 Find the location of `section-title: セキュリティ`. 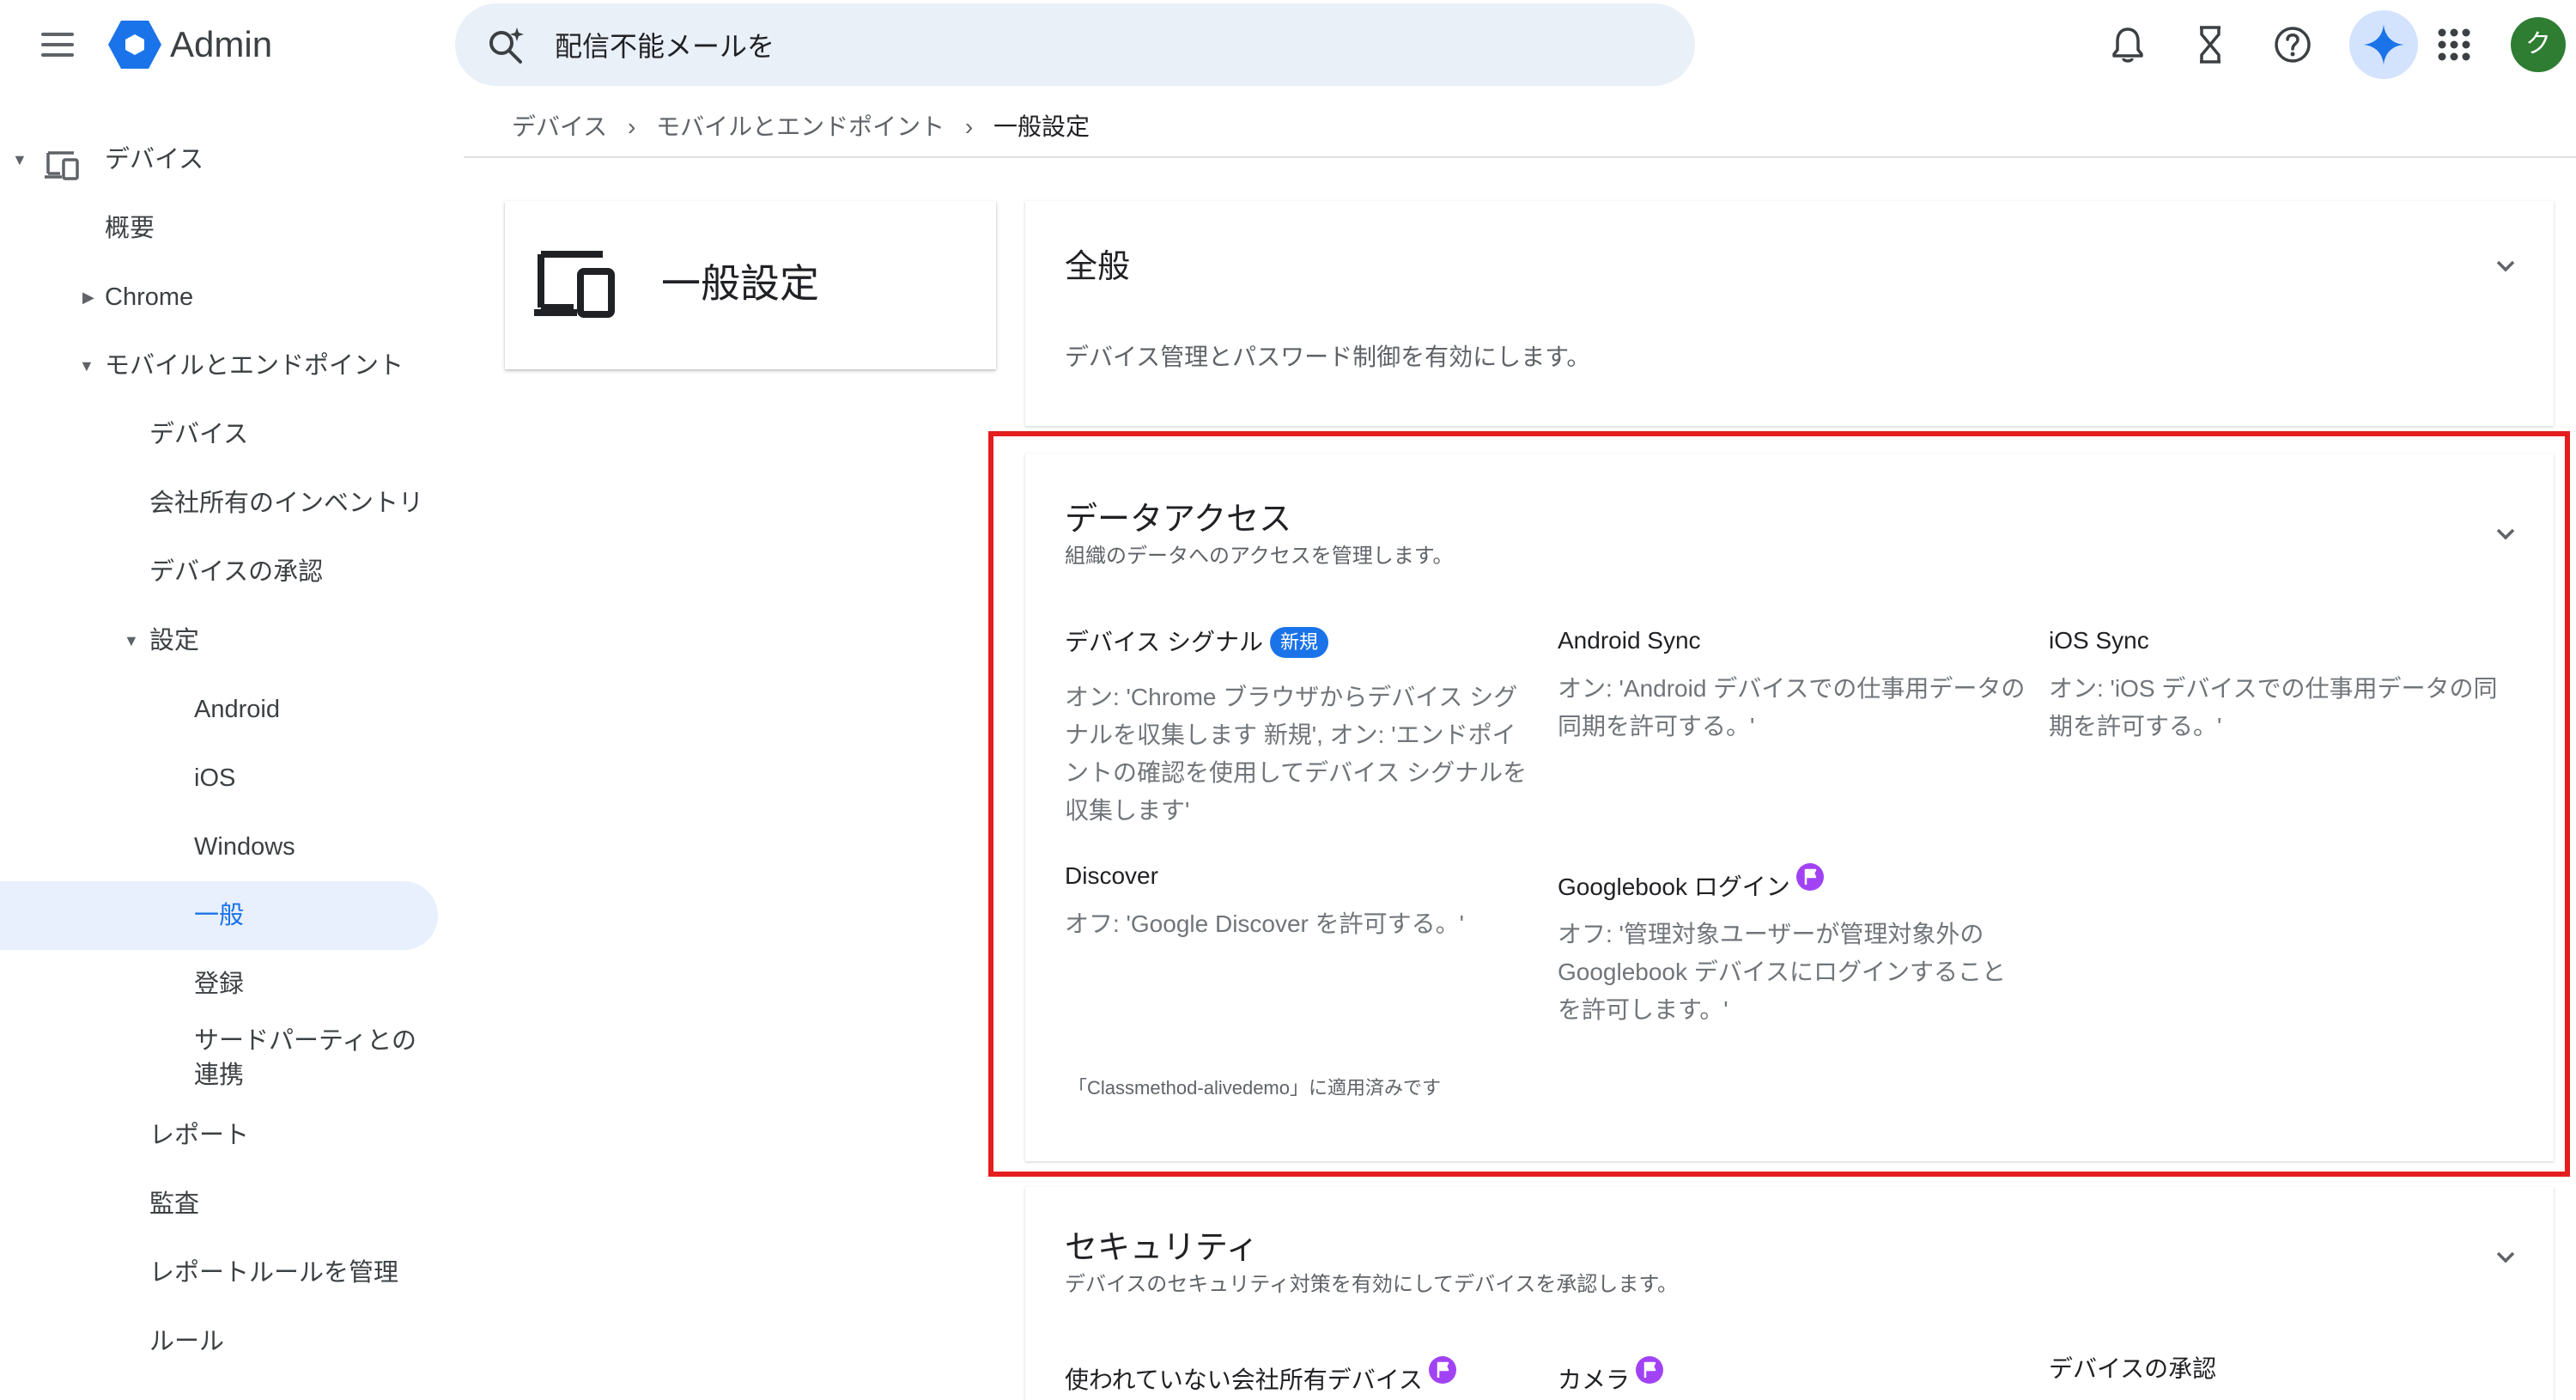

section-title: セキュリティ is located at coordinates (1162, 1248).